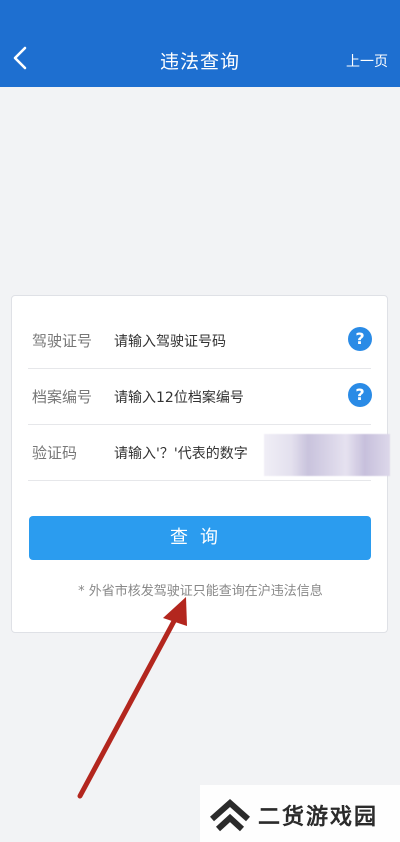 Image resolution: width=400 pixels, height=842 pixels. I want to click on captcha-label: 验证码, so click(55, 453).